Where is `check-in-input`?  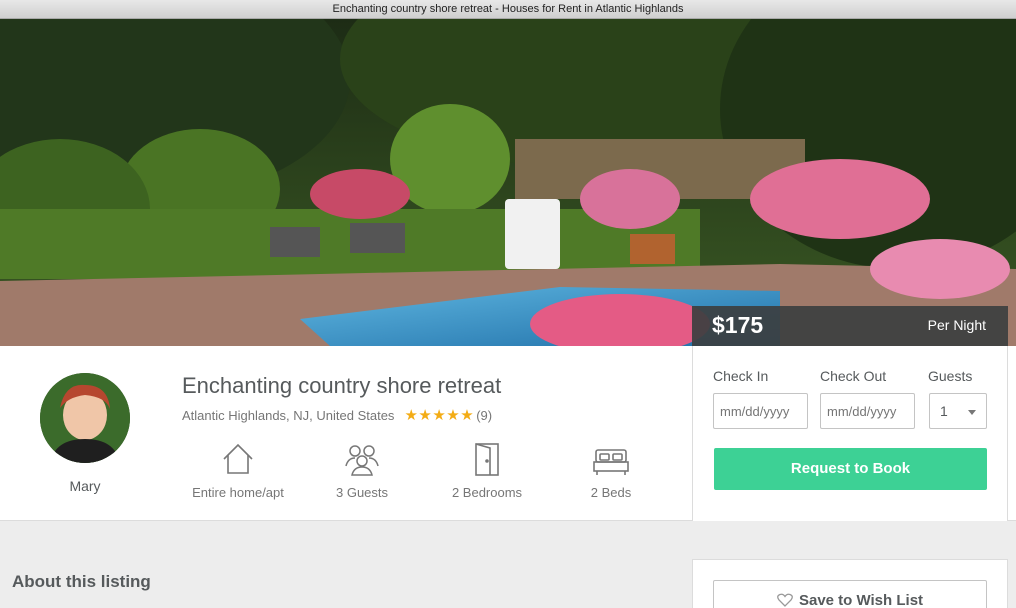
check-in-input is located at coordinates (760, 411).